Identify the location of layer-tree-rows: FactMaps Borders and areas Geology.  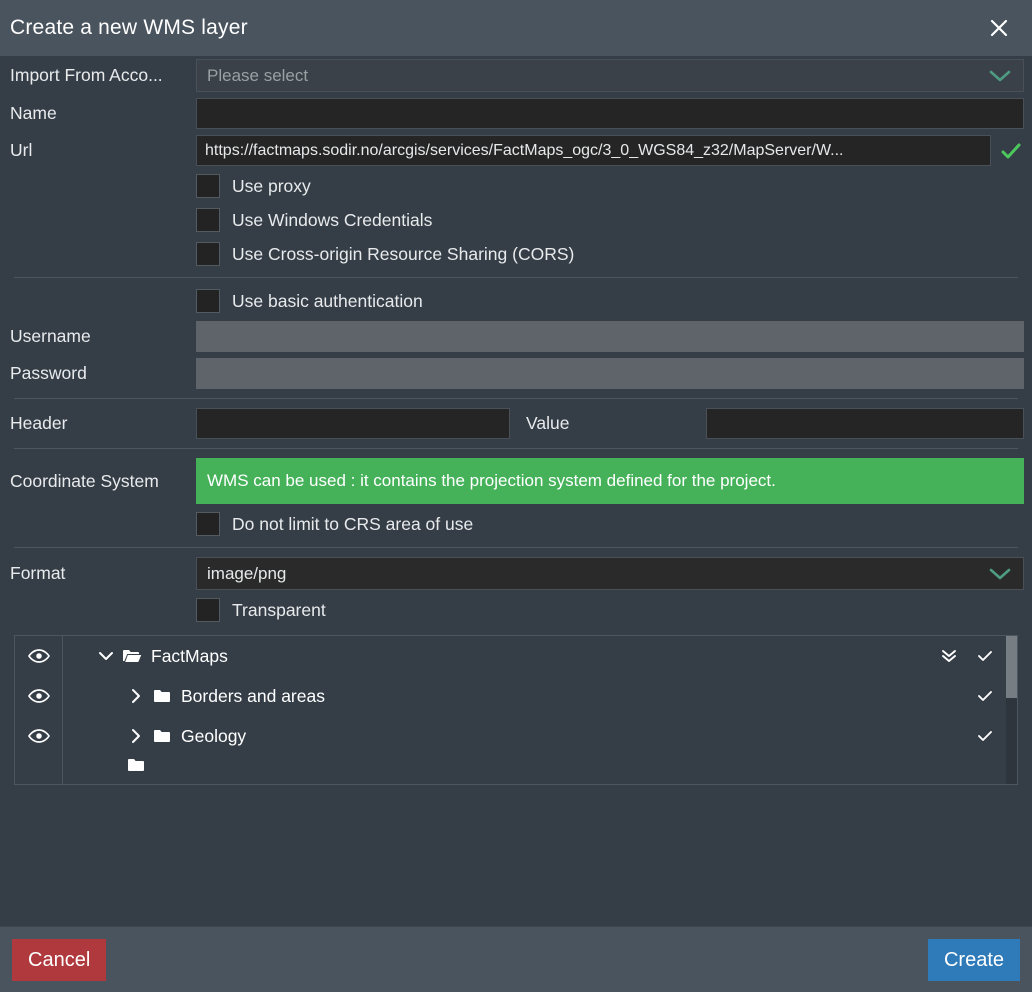
(540, 710).